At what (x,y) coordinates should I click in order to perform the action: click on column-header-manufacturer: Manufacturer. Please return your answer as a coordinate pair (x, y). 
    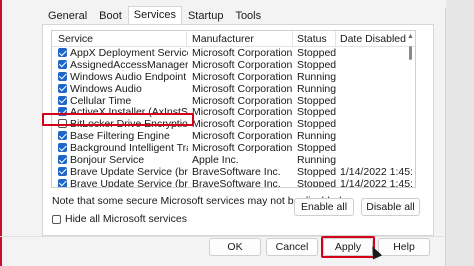
    Looking at the image, I should click on (223, 39).